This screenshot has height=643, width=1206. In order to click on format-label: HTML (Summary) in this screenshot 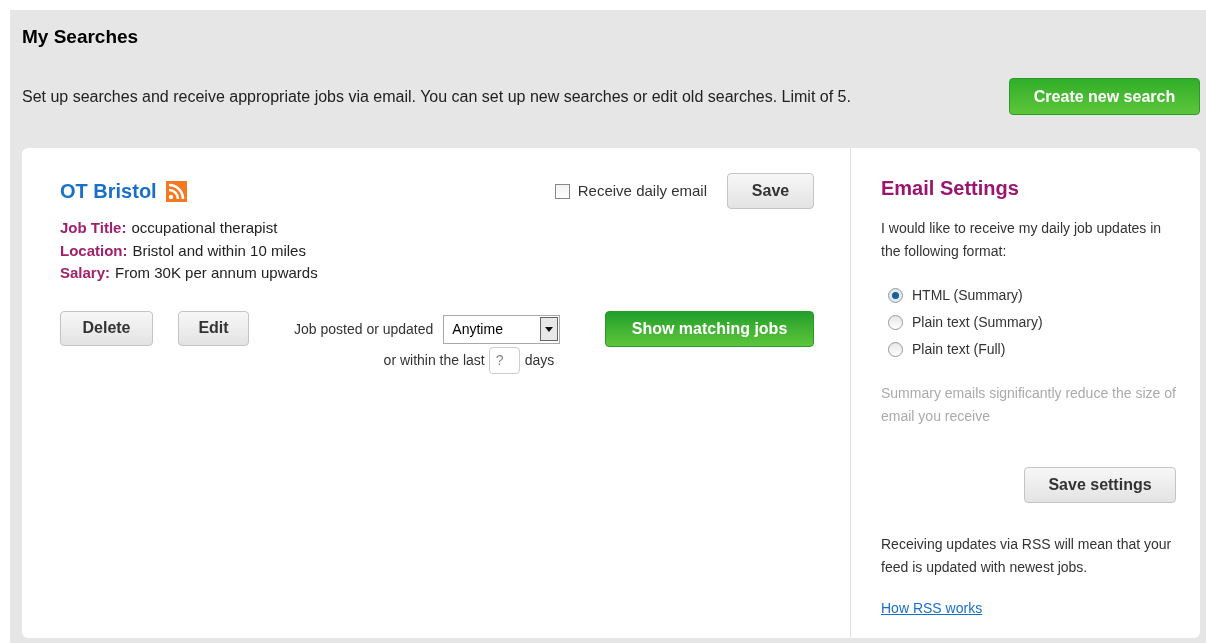, I will do `click(967, 295)`.